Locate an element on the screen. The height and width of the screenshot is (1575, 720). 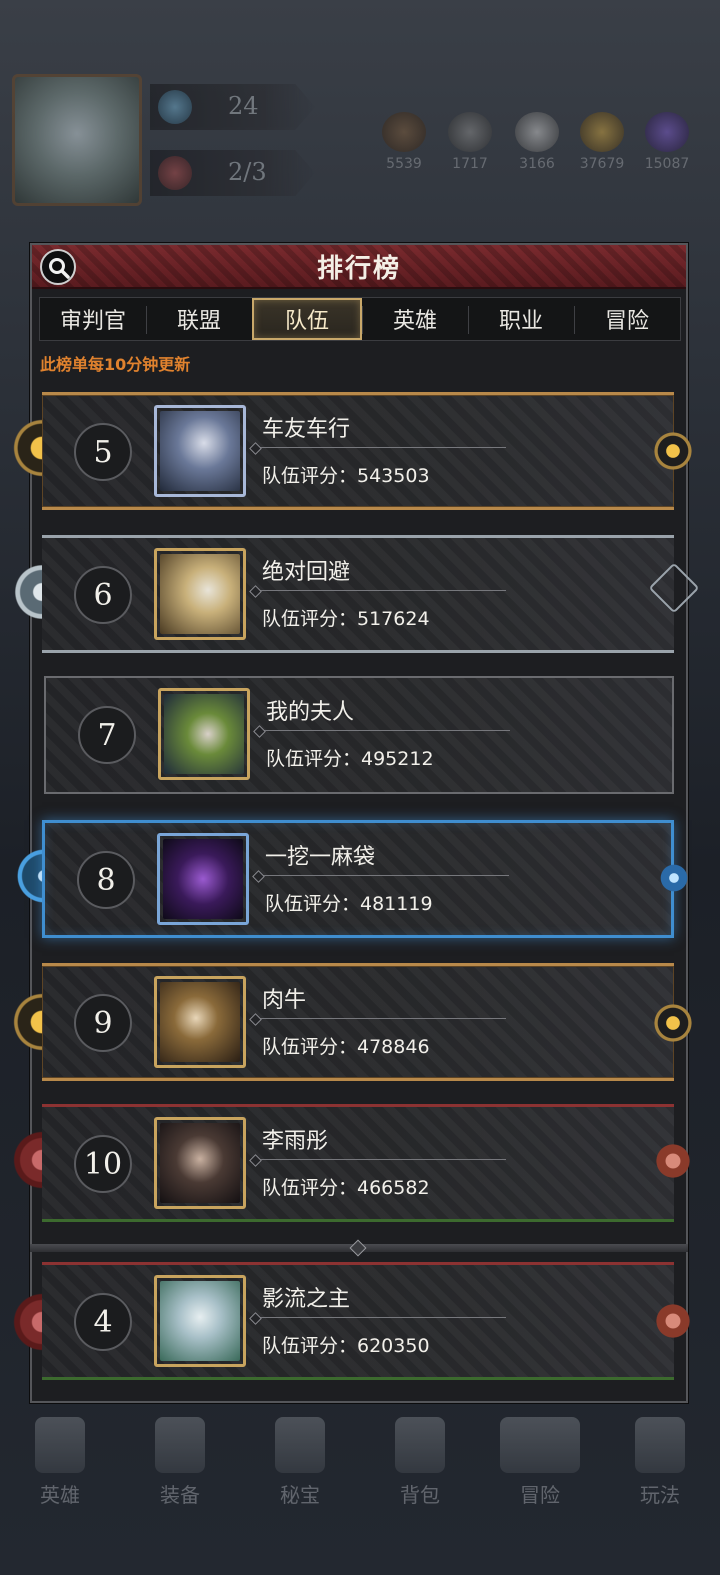
team-score: 队伍评分：481119 is located at coordinates (349, 904).